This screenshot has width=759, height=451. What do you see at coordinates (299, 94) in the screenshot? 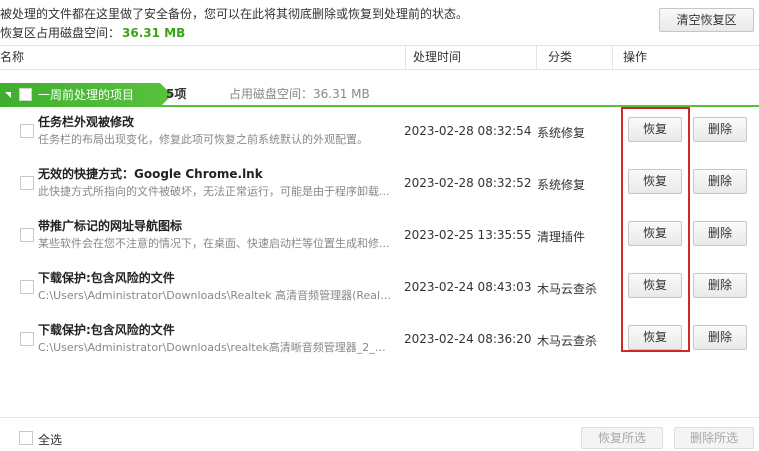
I see `group-disk-size: 占用磁盘空间：36.31 MB` at bounding box center [299, 94].